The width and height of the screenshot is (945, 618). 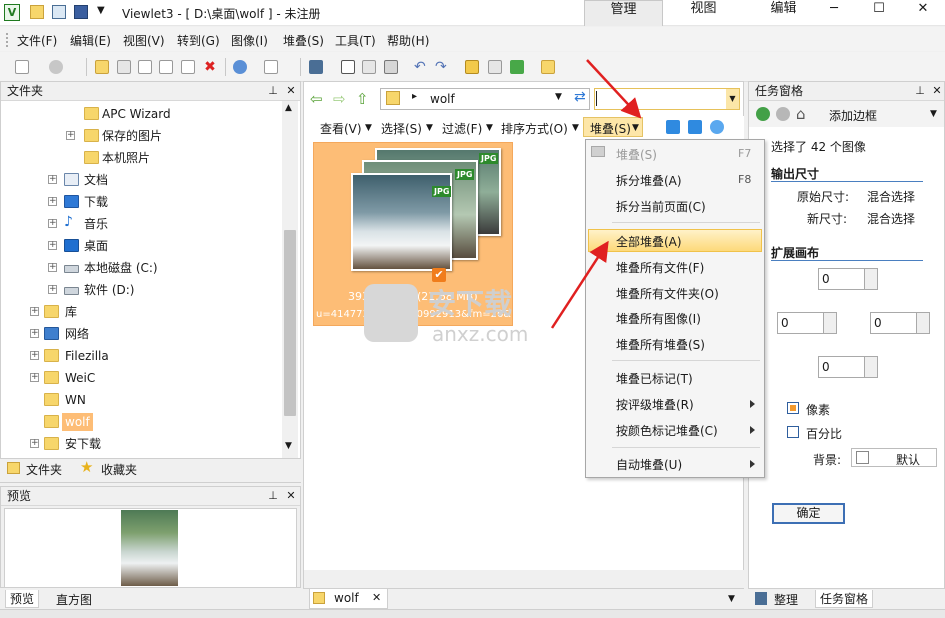 What do you see at coordinates (596, 194) in the screenshot?
I see `annotation-arrows` at bounding box center [596, 194].